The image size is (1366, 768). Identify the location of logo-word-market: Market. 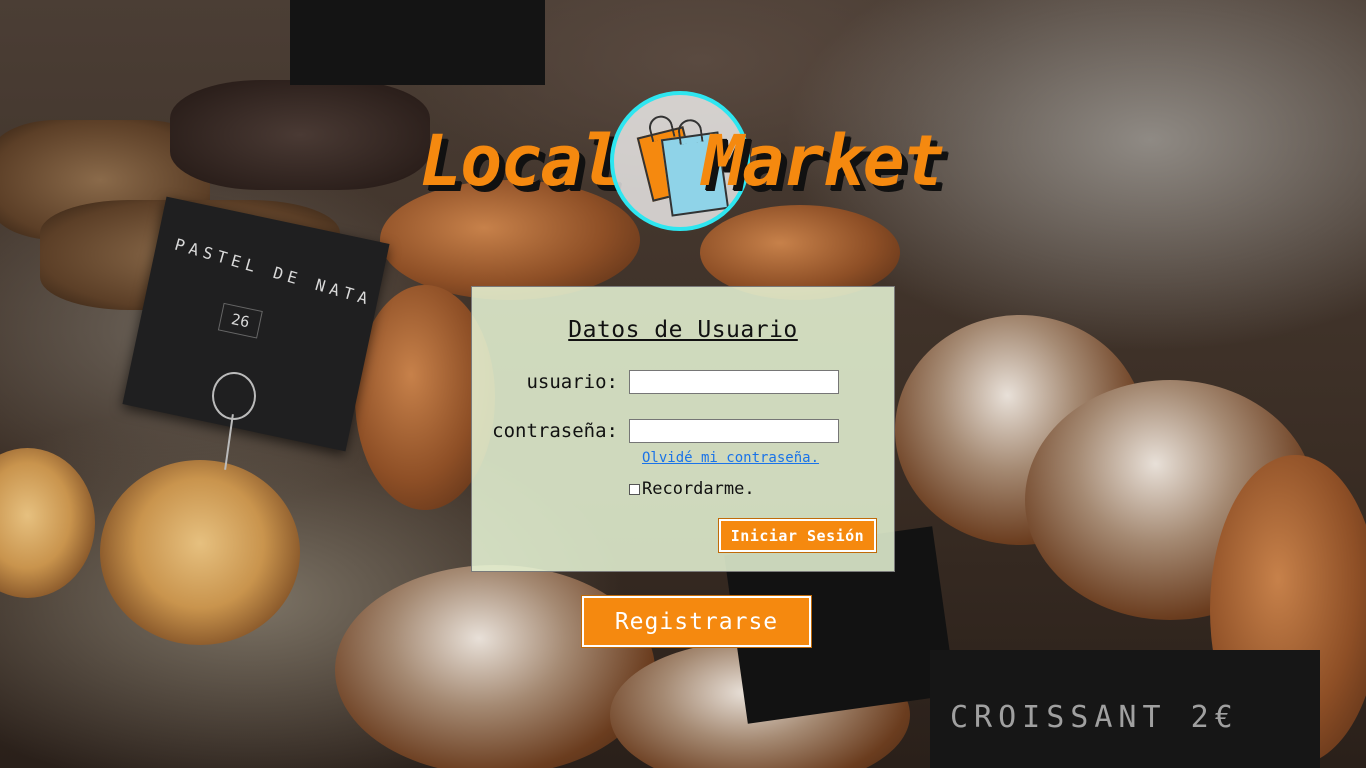
(823, 161).